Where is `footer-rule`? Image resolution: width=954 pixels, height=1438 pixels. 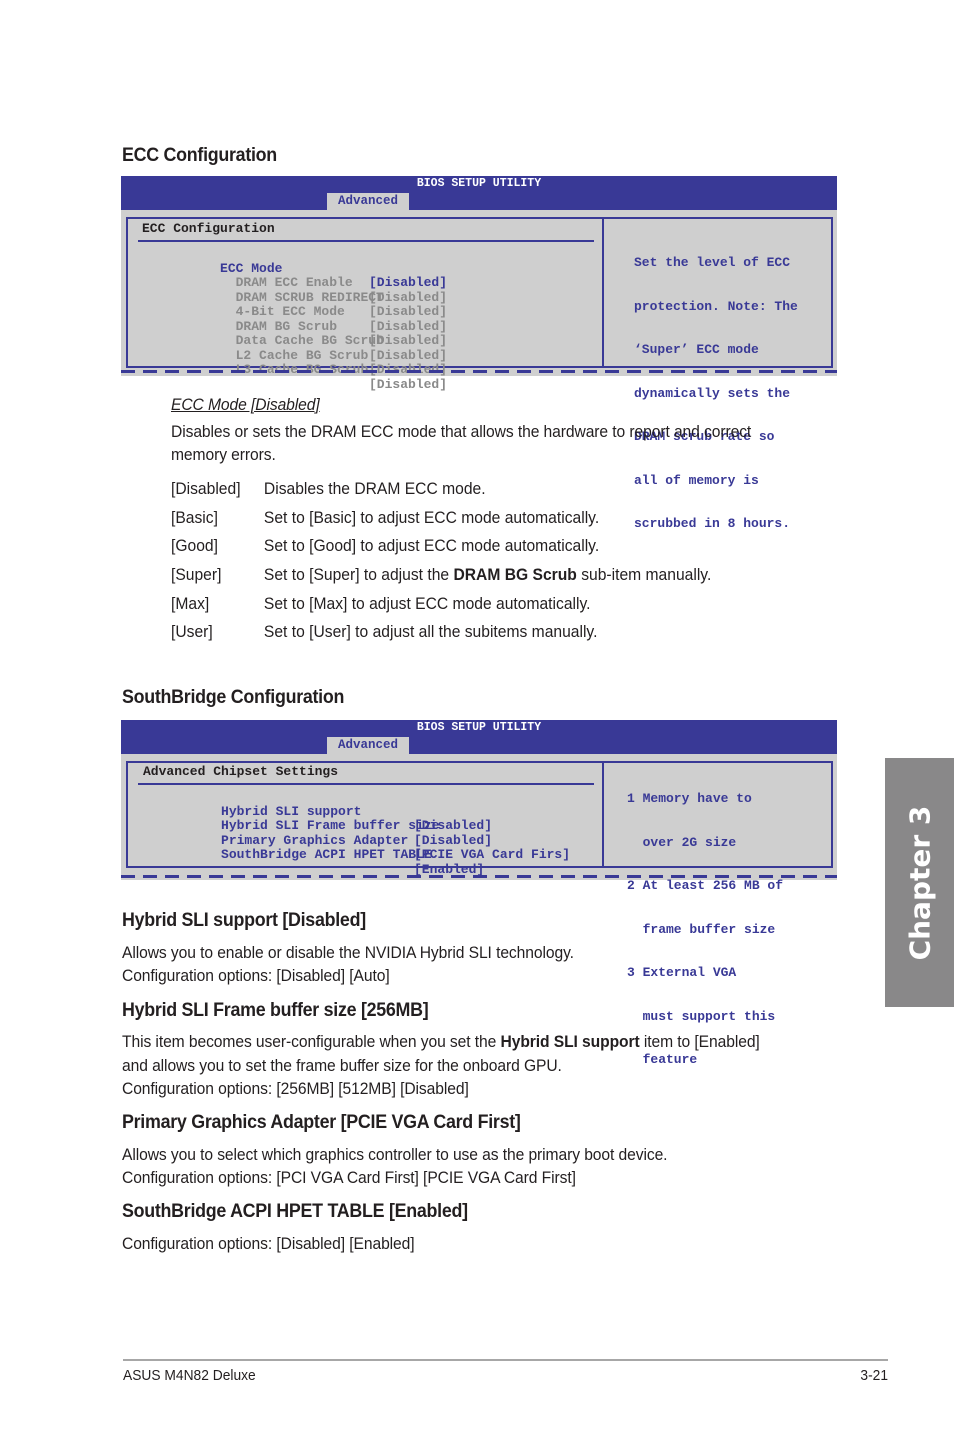
footer-rule is located at coordinates (505, 1360).